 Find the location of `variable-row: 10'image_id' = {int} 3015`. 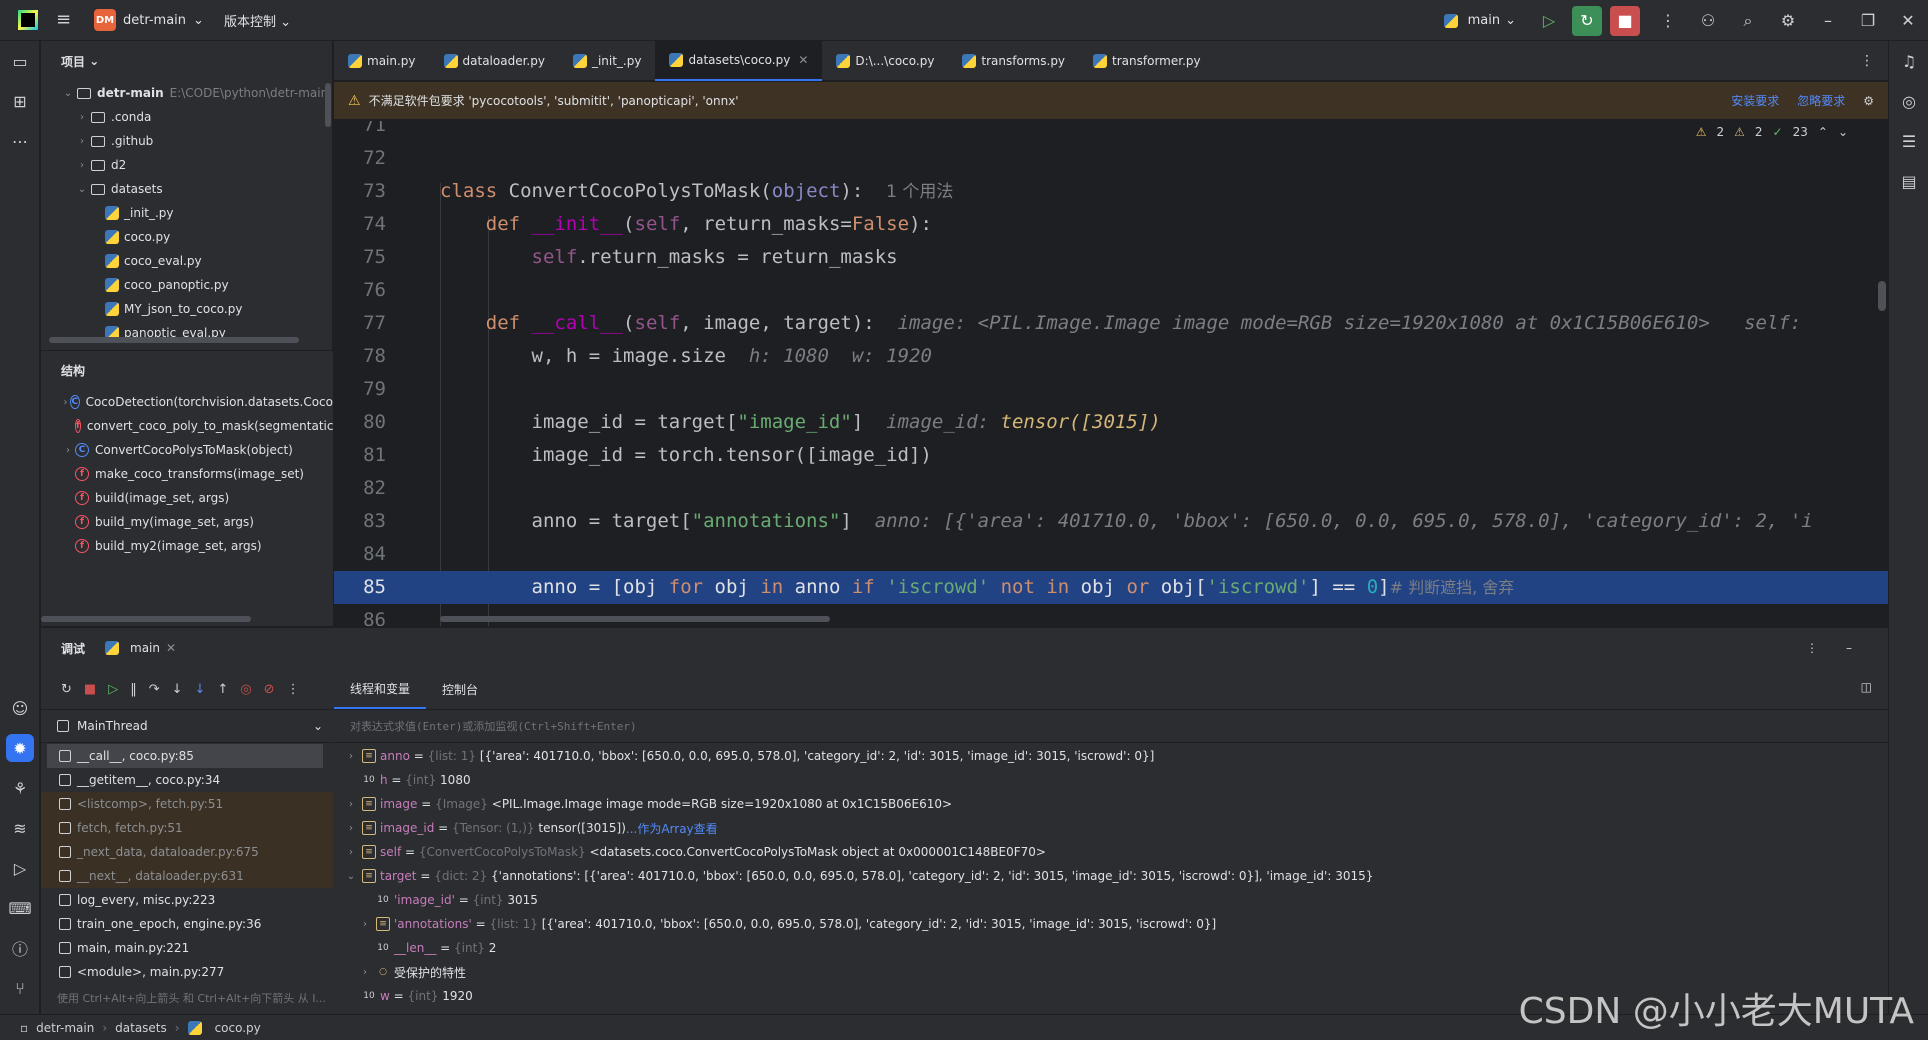

variable-row: 10'image_id' = {int} 3015 is located at coordinates (1111, 900).